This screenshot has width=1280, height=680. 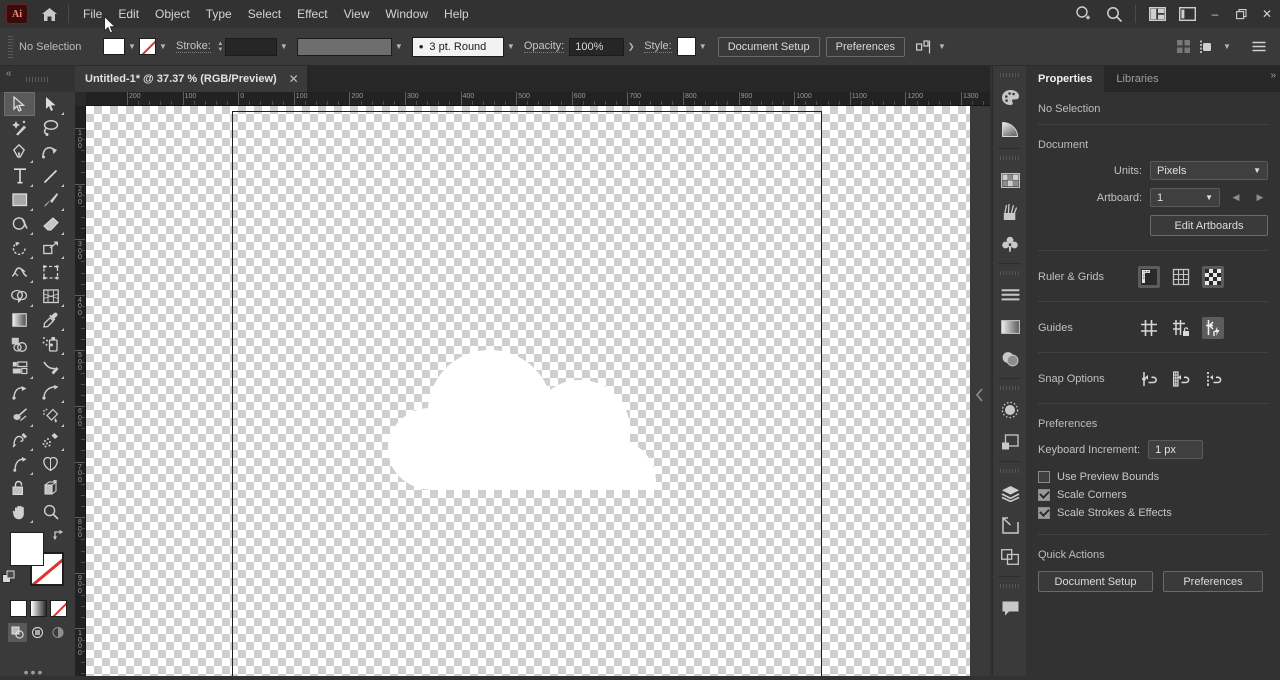 What do you see at coordinates (1010, 244) in the screenshot?
I see `symbols-panel-icon` at bounding box center [1010, 244].